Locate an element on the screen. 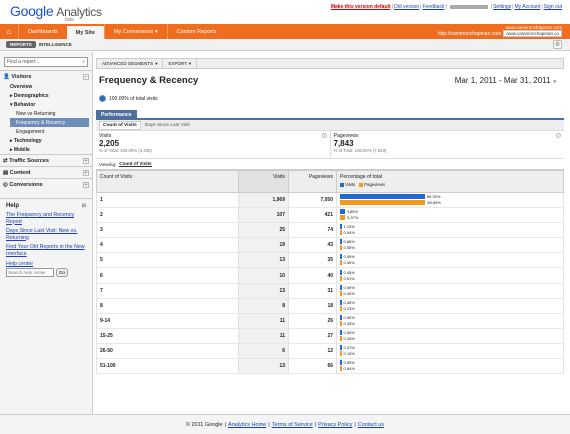 The height and width of the screenshot is (434, 570). sidebar-section-conversions: ◎ Conversions + is located at coordinates (46, 184).